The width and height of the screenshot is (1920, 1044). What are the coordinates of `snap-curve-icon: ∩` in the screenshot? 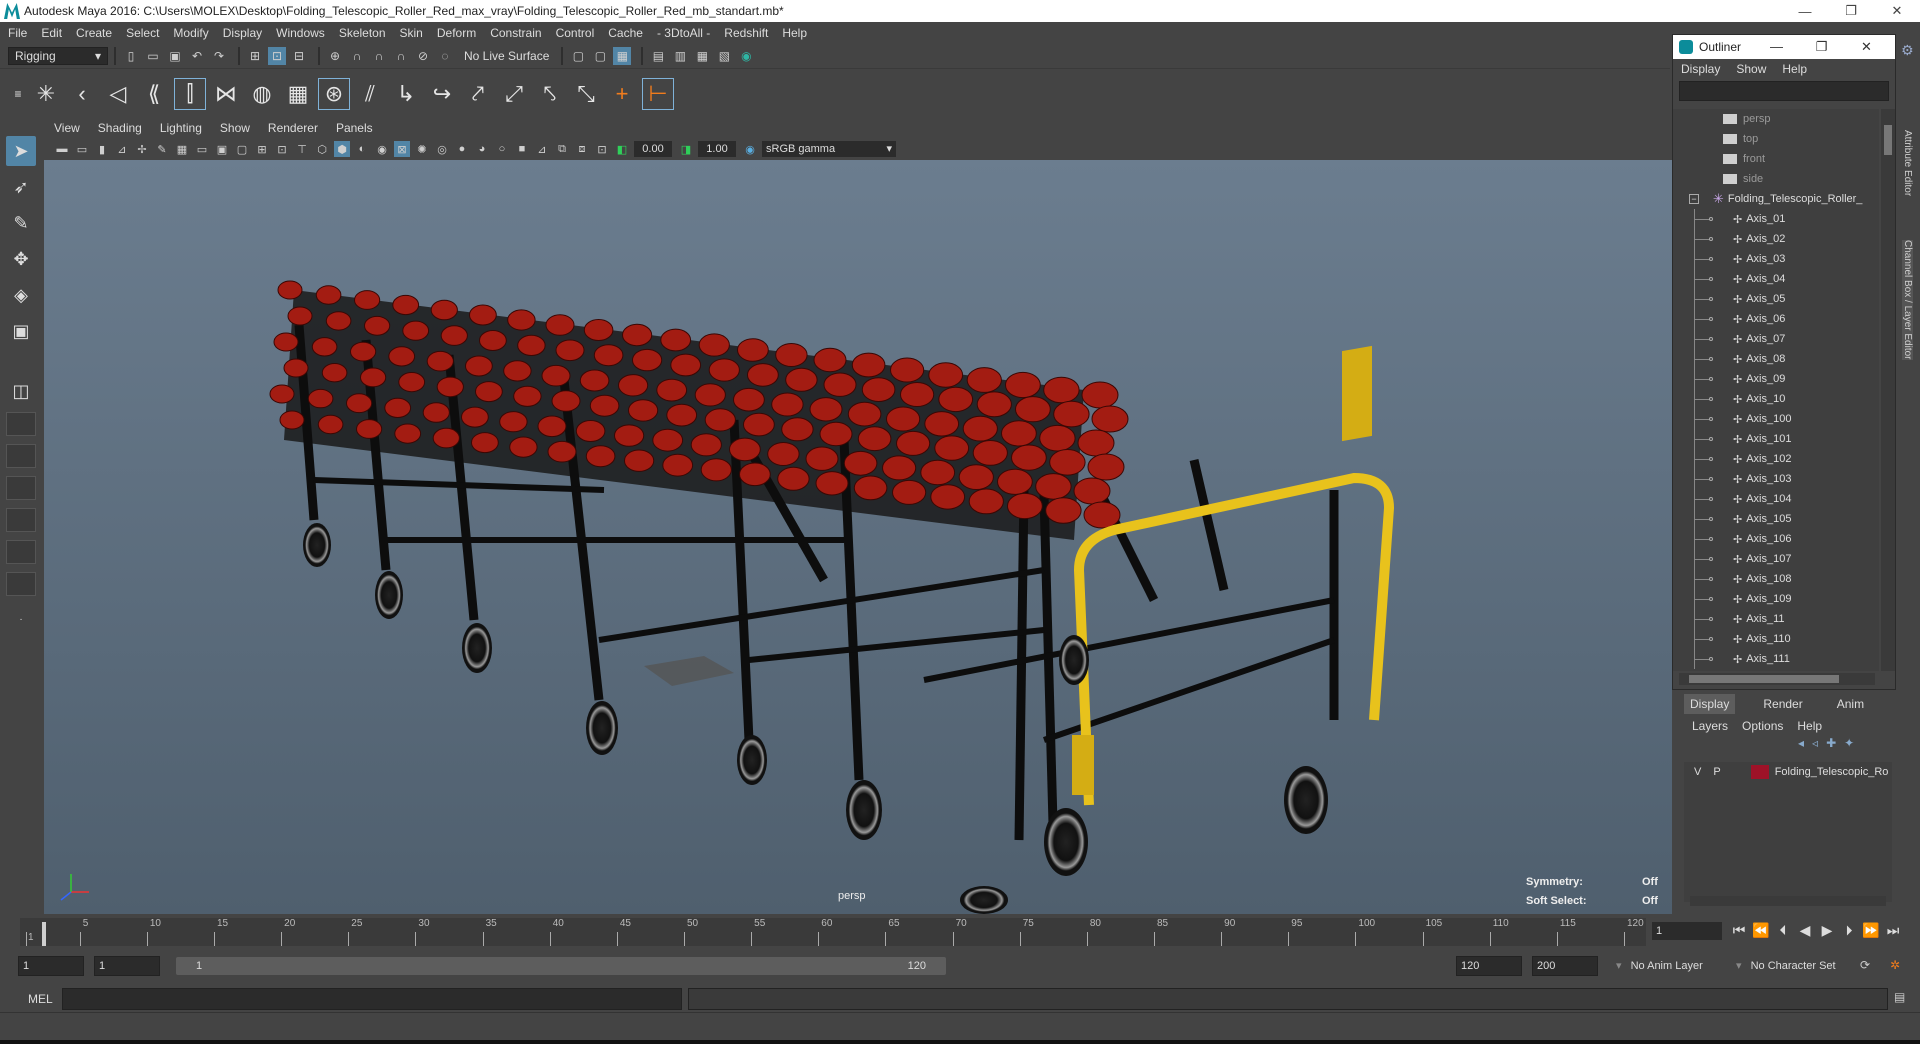 It's located at (357, 56).